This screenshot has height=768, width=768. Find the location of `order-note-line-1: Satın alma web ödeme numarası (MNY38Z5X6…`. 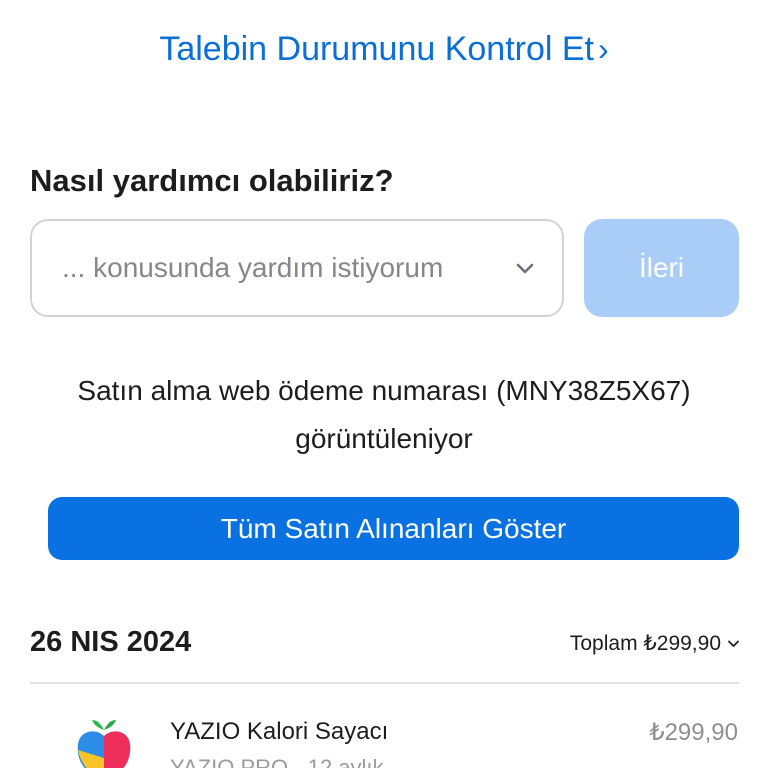

order-note-line-1: Satın alma web ödeme numarası (MNY38Z5X6… is located at coordinates (384, 390).